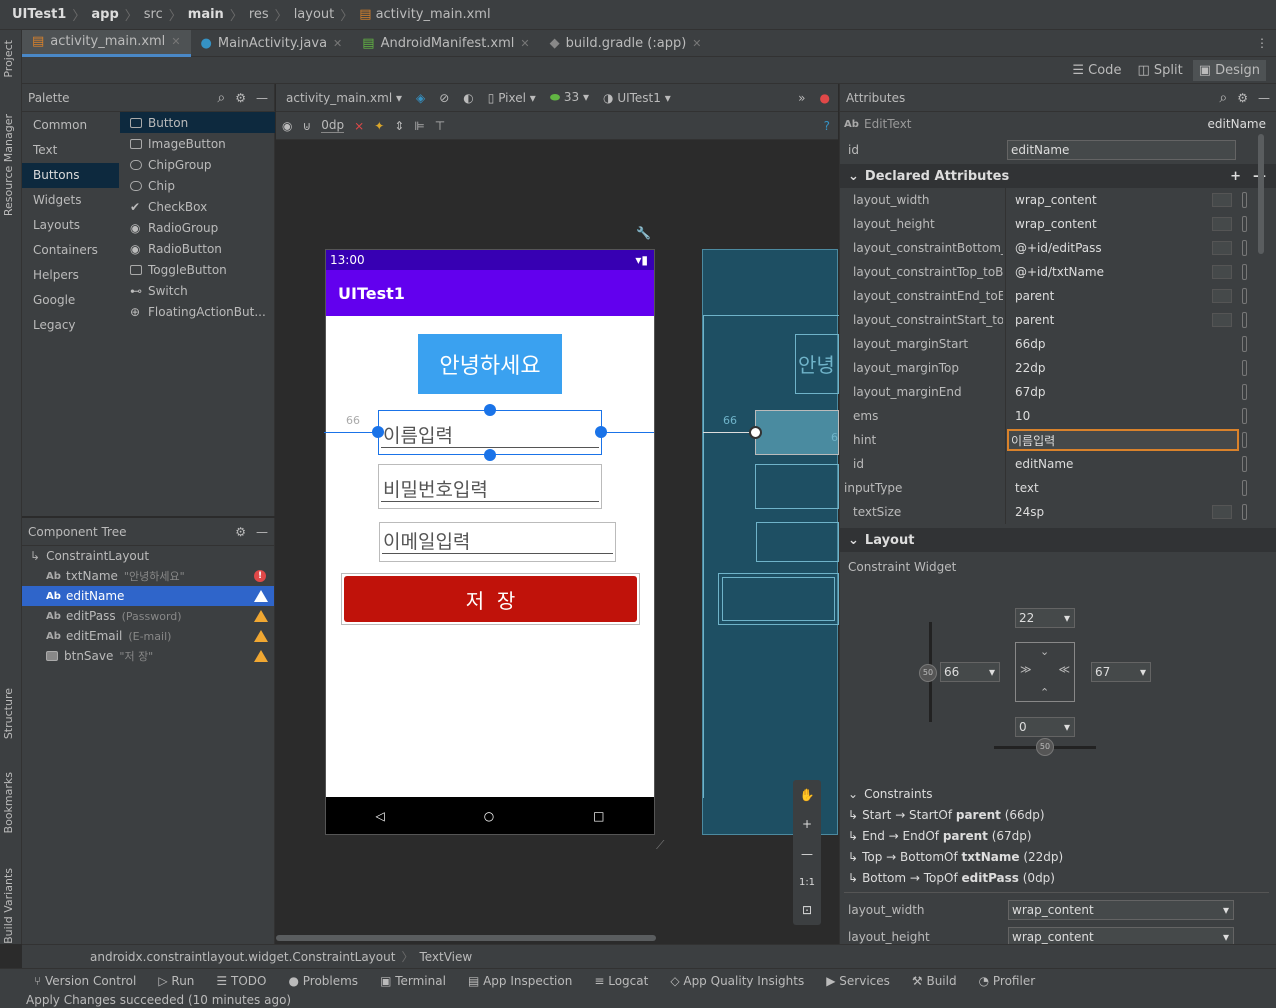  What do you see at coordinates (1058, 392) in the screenshot?
I see `attribute-row: layout_marginEnd 67dp` at bounding box center [1058, 392].